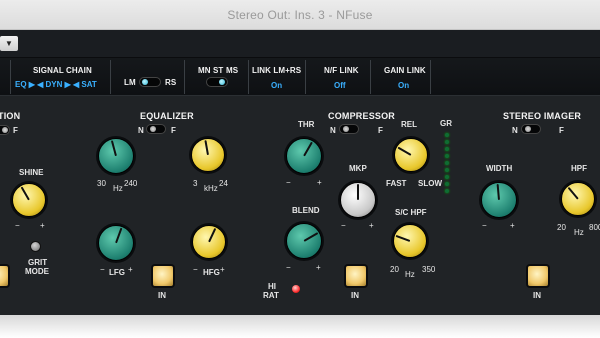  I want to click on grit-label: GRIT, so click(38, 262).